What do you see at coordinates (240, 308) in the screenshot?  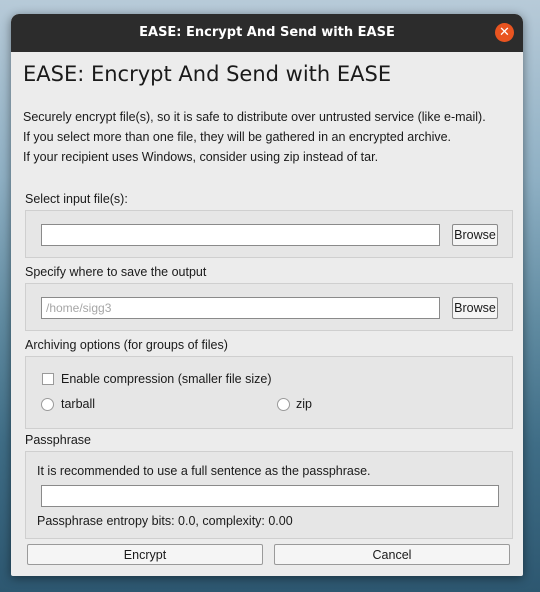 I see `output-path-field` at bounding box center [240, 308].